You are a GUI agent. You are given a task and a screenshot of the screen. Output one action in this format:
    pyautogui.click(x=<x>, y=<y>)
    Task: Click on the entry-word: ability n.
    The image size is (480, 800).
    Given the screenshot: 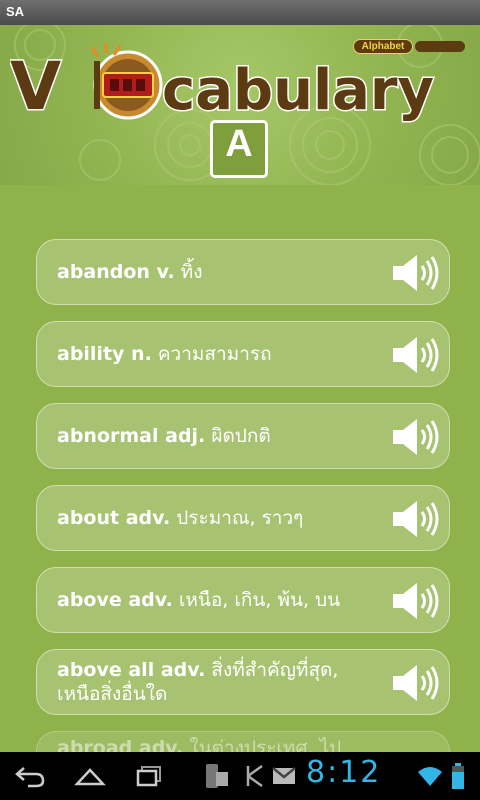 What is the action you would take?
    pyautogui.click(x=104, y=354)
    